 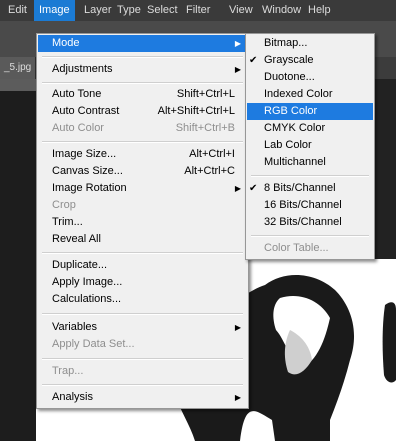 What do you see at coordinates (212, 154) in the screenshot?
I see `shortcut-label: Alt+Ctrl+I` at bounding box center [212, 154].